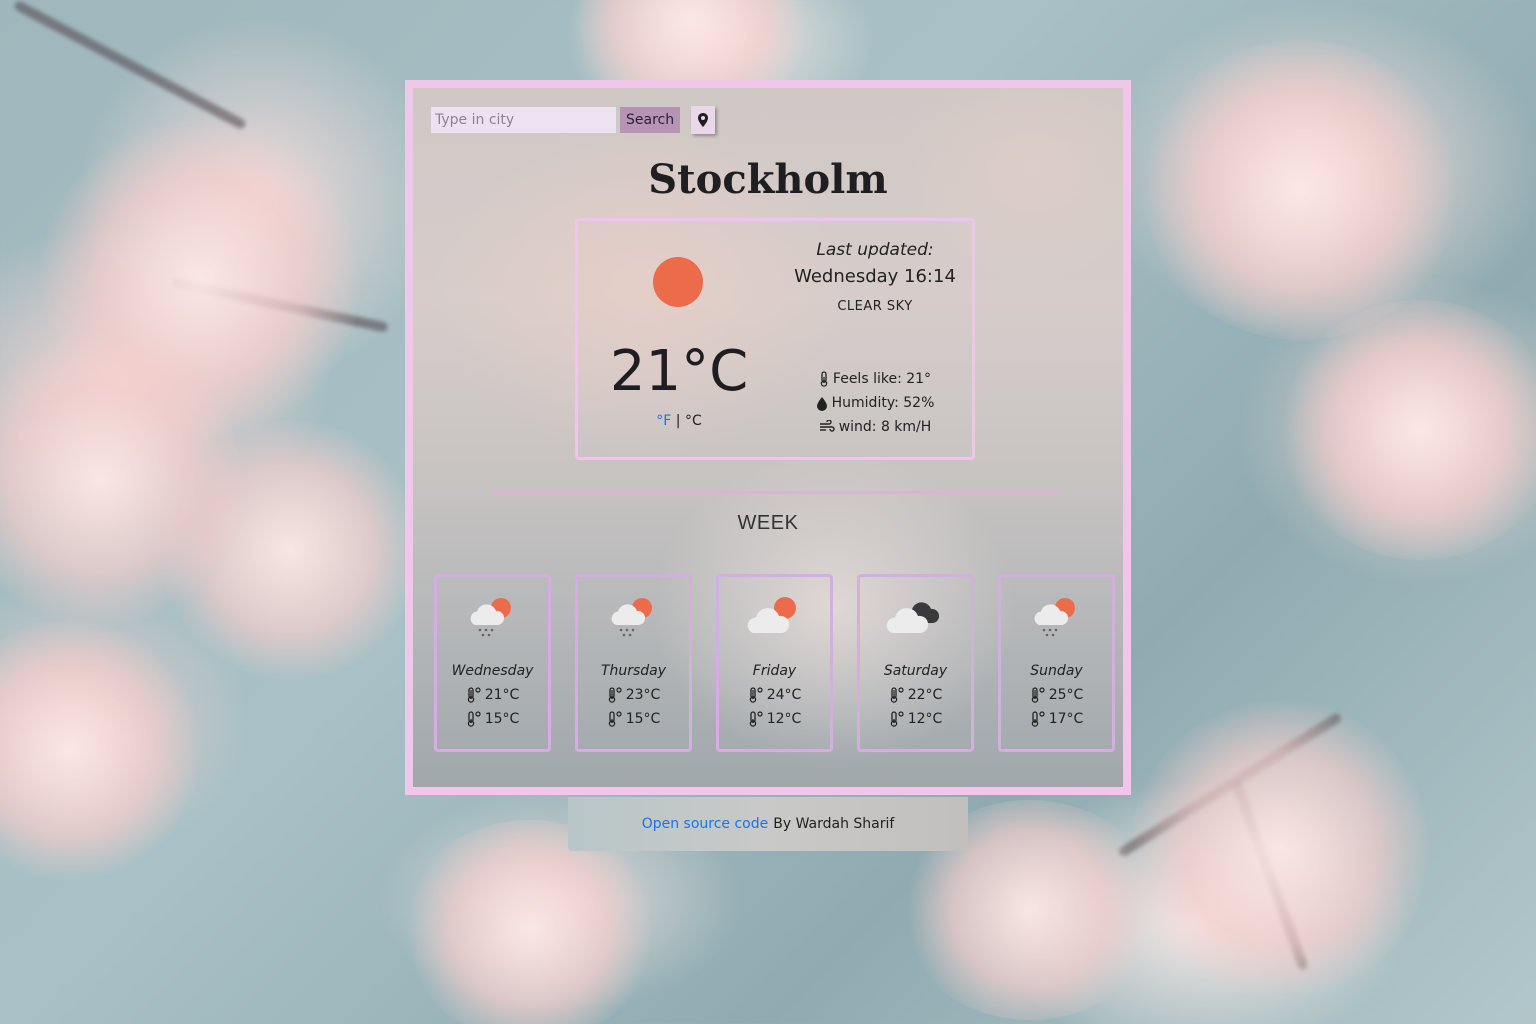 This screenshot has width=1536, height=1024. What do you see at coordinates (821, 403) in the screenshot?
I see `droplet-icon` at bounding box center [821, 403].